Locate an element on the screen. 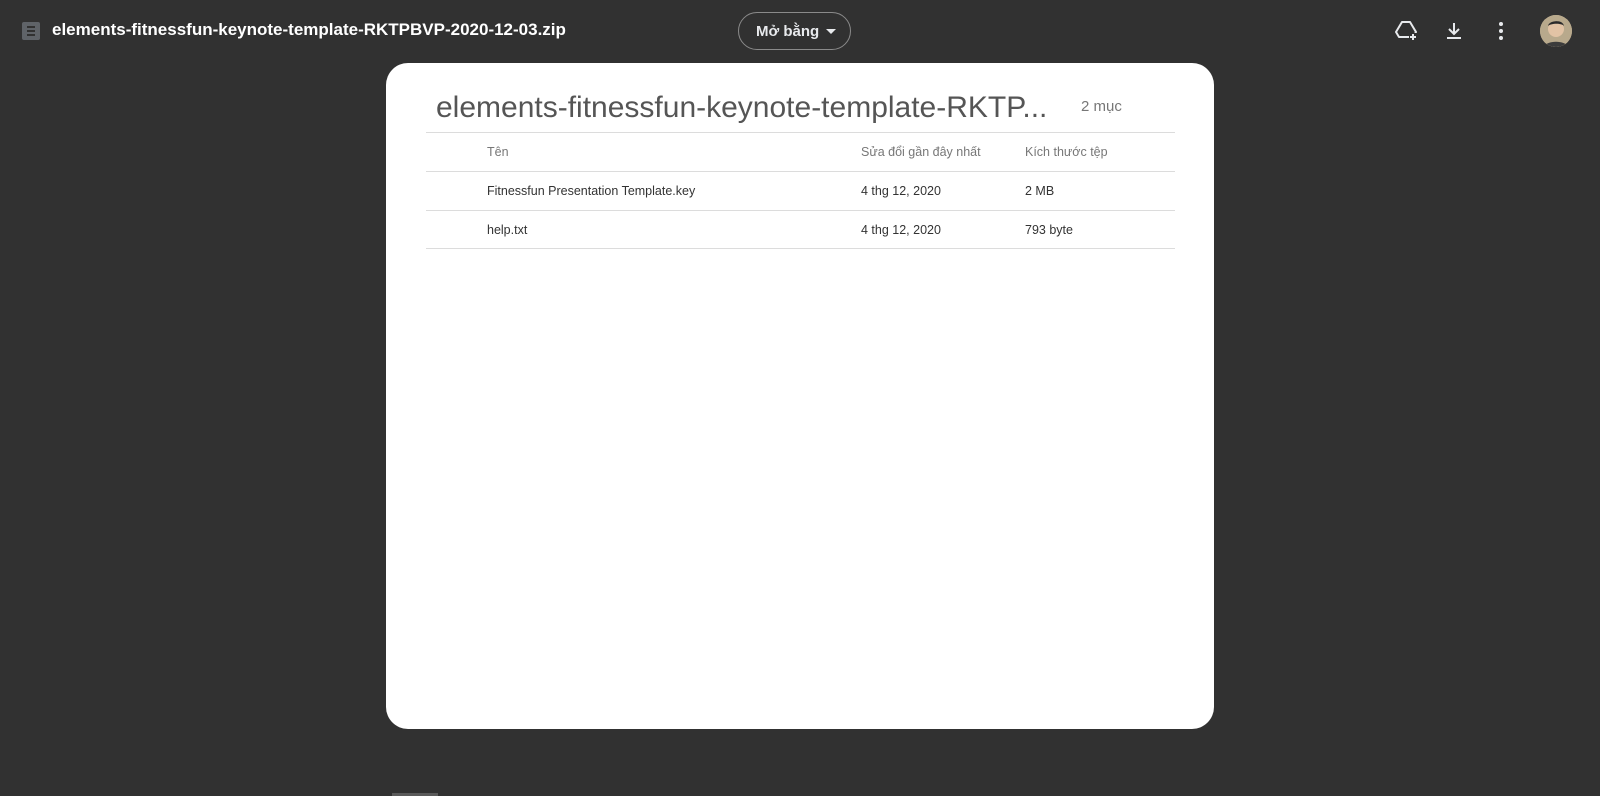 The height and width of the screenshot is (796, 1600). file-name: help.txt is located at coordinates (507, 230).